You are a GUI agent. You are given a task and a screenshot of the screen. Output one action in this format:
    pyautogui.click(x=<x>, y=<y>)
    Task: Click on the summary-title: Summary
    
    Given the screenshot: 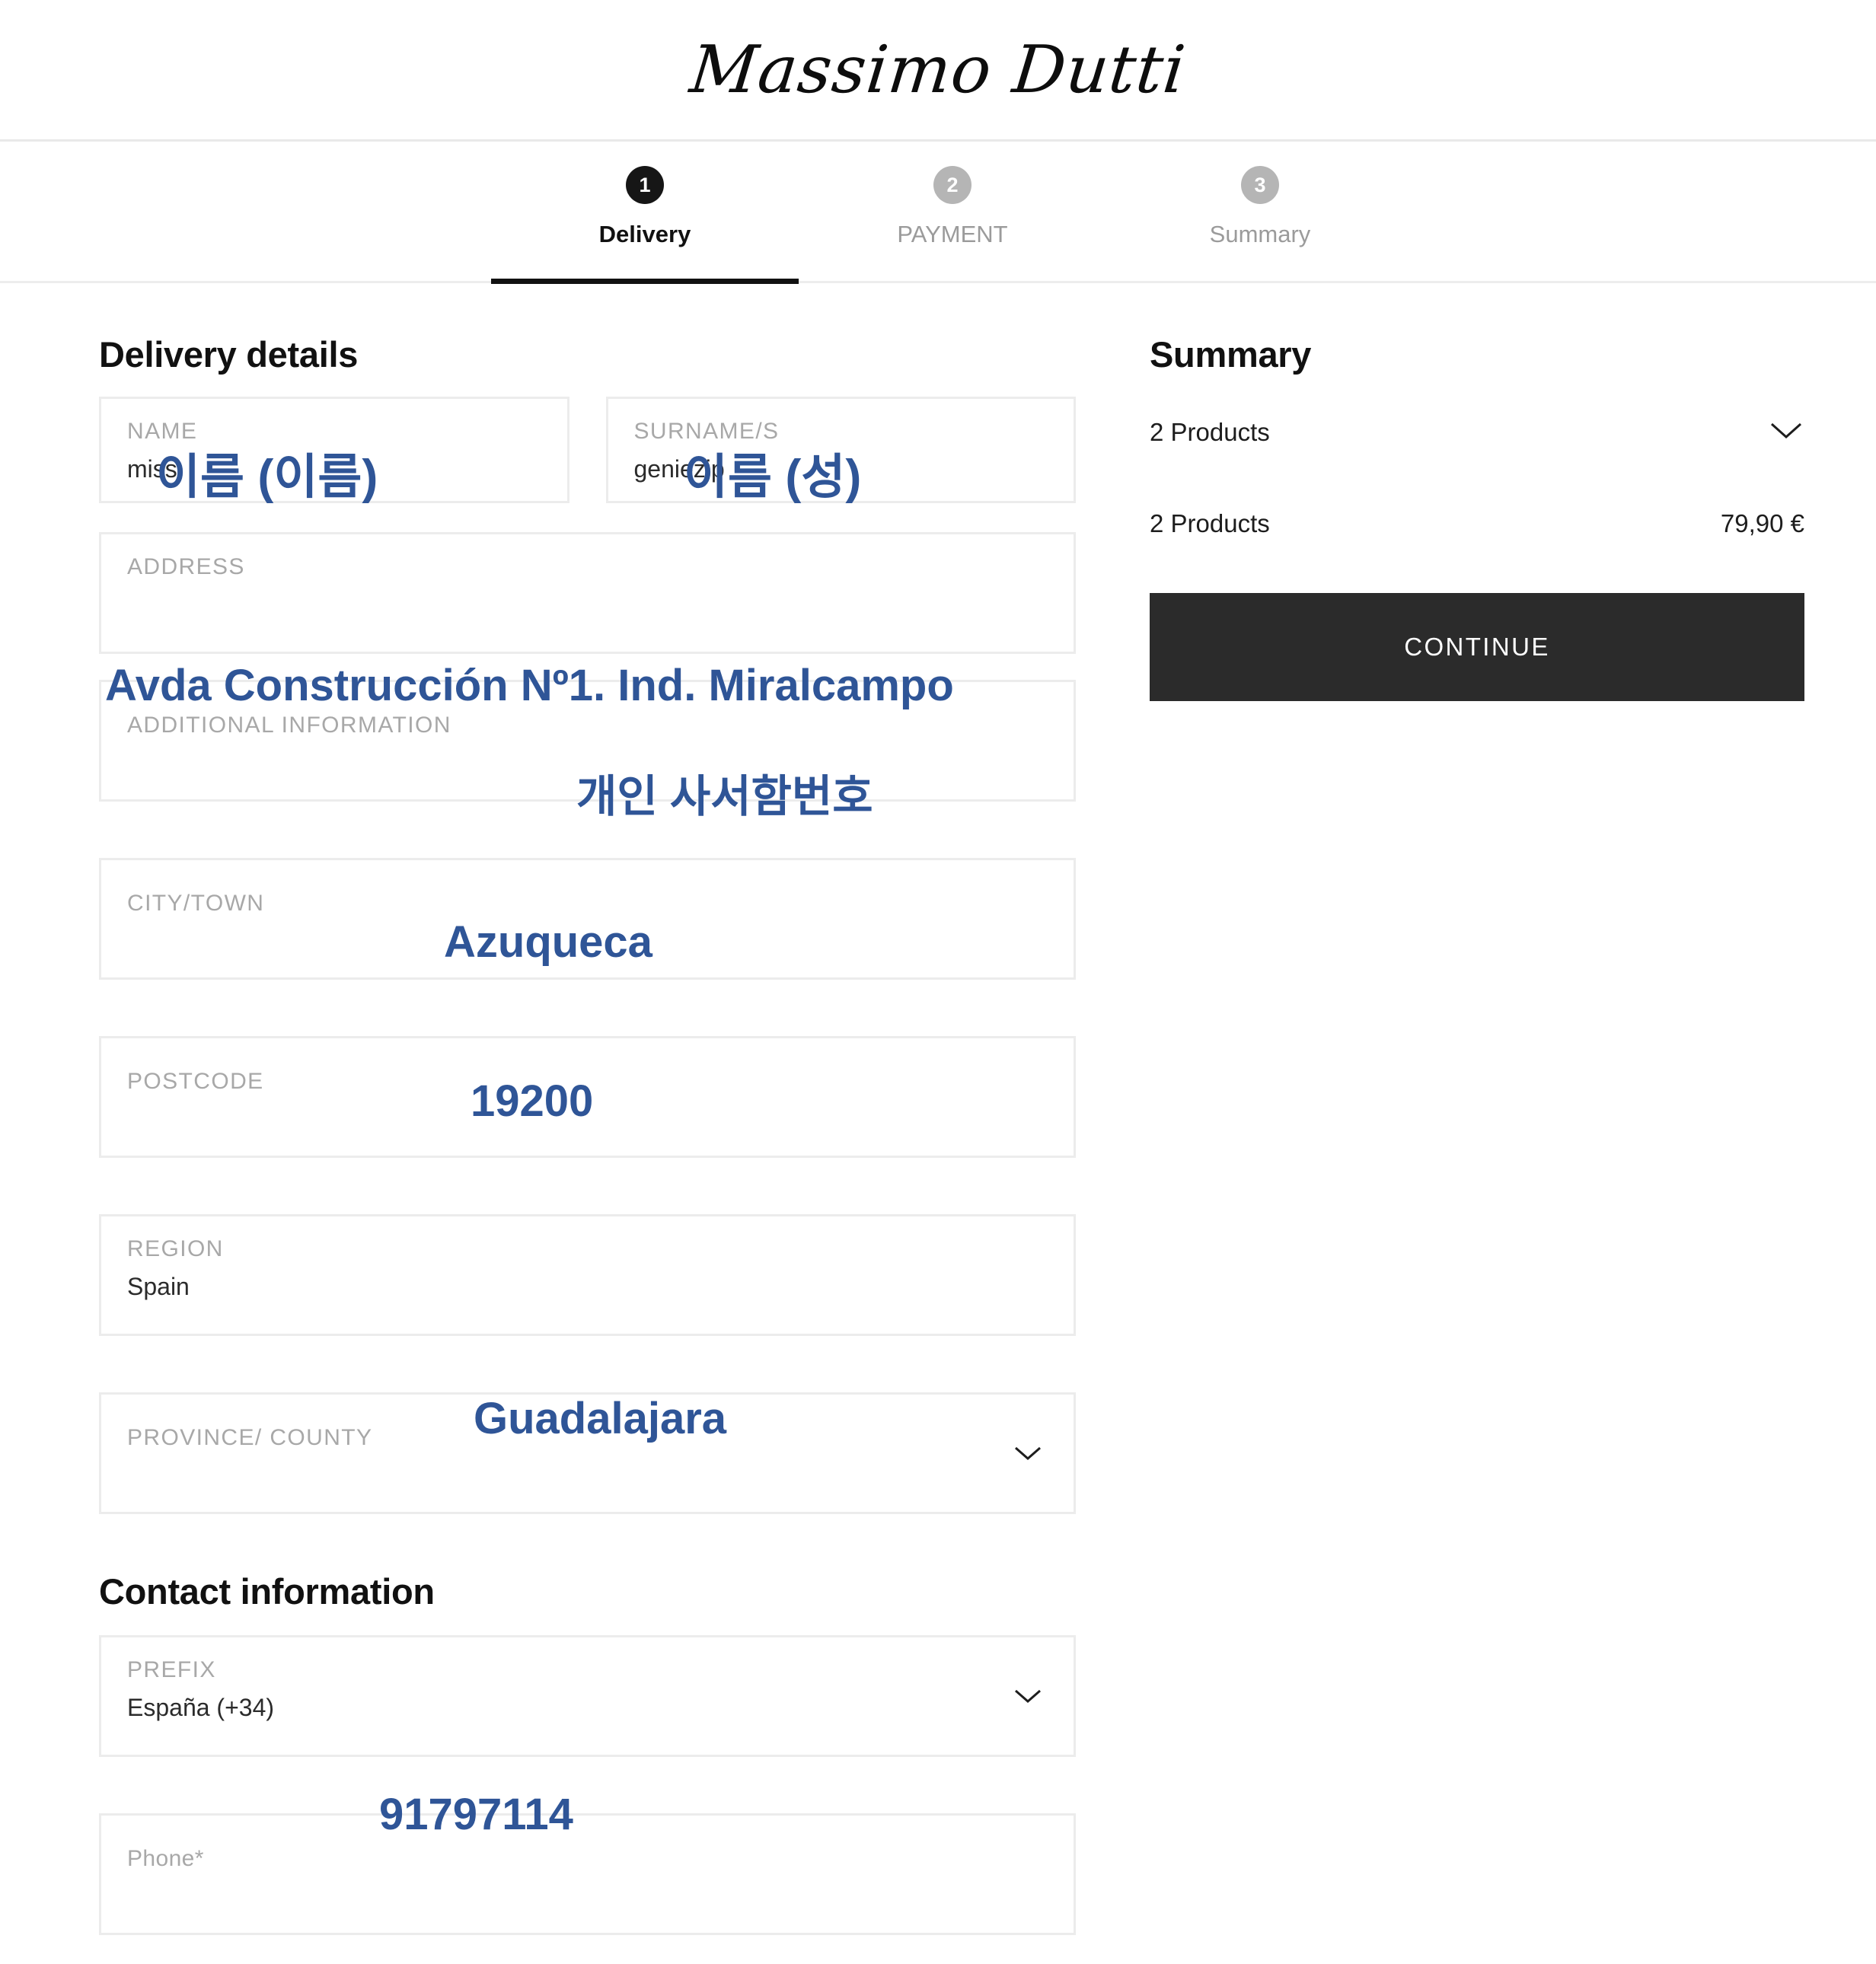 What is the action you would take?
    pyautogui.click(x=1231, y=354)
    